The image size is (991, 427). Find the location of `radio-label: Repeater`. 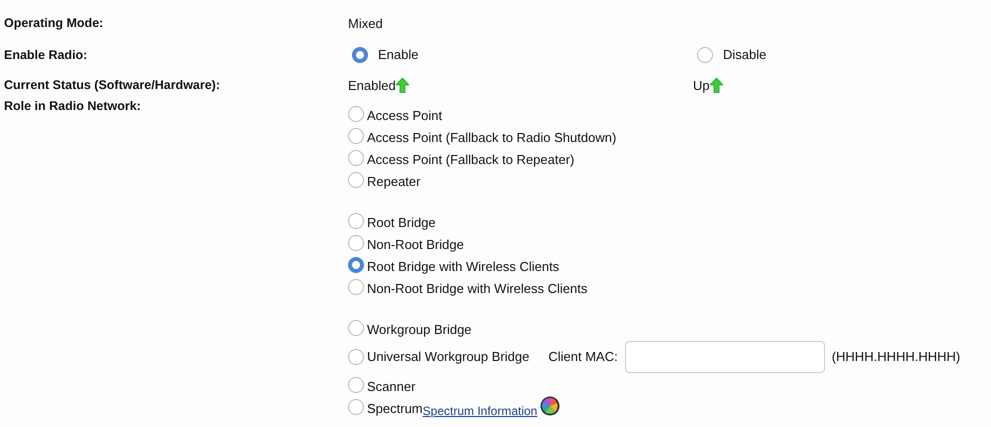

radio-label: Repeater is located at coordinates (393, 182).